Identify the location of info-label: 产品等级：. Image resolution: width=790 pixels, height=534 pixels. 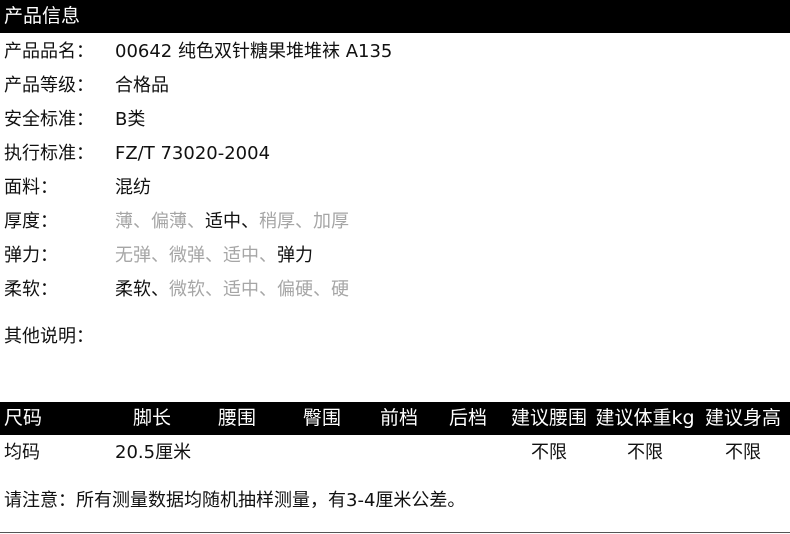
(49, 85).